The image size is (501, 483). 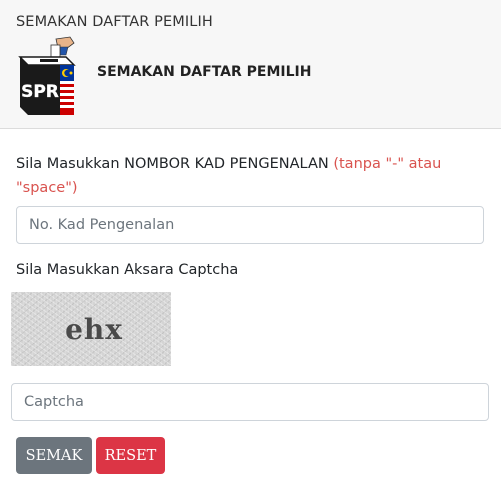 I want to click on page-heading: SEMAKAN DAFTAR PEMILIH, so click(x=204, y=72).